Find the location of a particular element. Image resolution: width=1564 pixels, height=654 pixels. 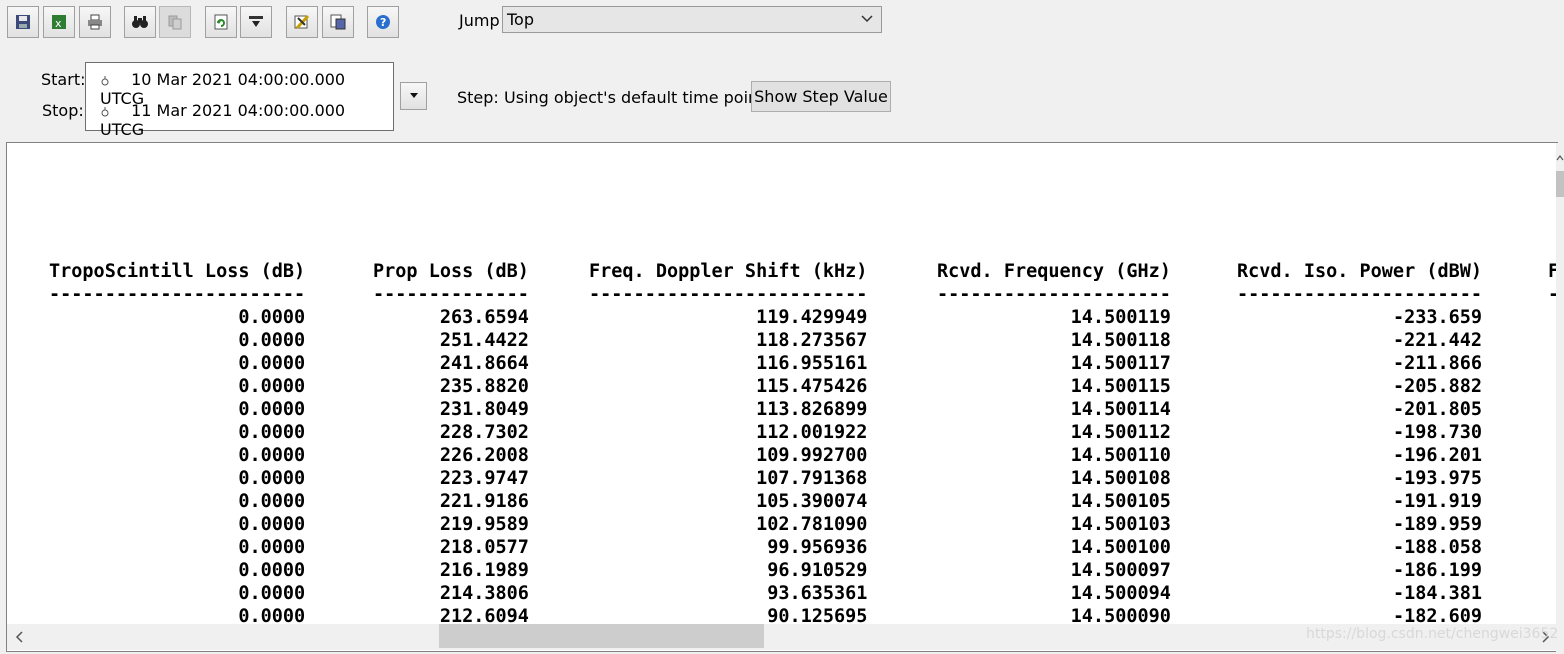

table-cell: 218.0577 is located at coordinates (484, 547).